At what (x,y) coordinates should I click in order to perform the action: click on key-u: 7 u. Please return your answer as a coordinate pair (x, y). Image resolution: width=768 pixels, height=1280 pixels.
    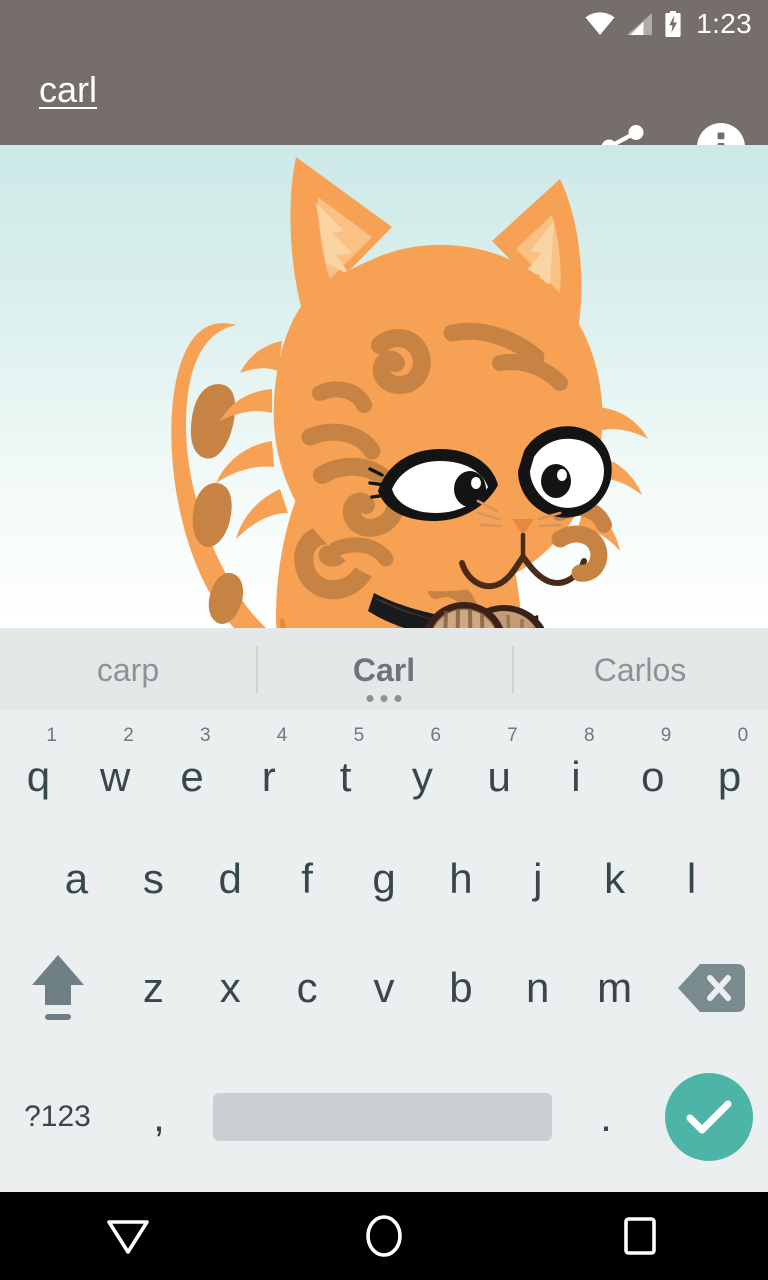
    Looking at the image, I should click on (499, 767).